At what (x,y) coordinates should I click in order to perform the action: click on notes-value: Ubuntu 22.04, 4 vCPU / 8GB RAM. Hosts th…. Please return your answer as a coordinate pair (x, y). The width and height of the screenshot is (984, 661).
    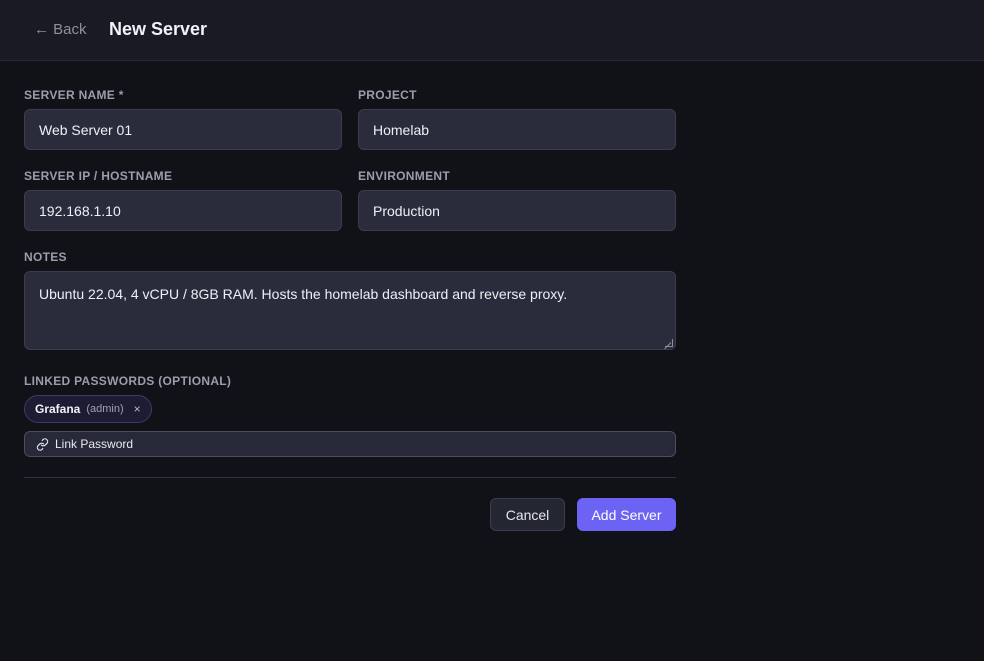
    Looking at the image, I should click on (303, 294).